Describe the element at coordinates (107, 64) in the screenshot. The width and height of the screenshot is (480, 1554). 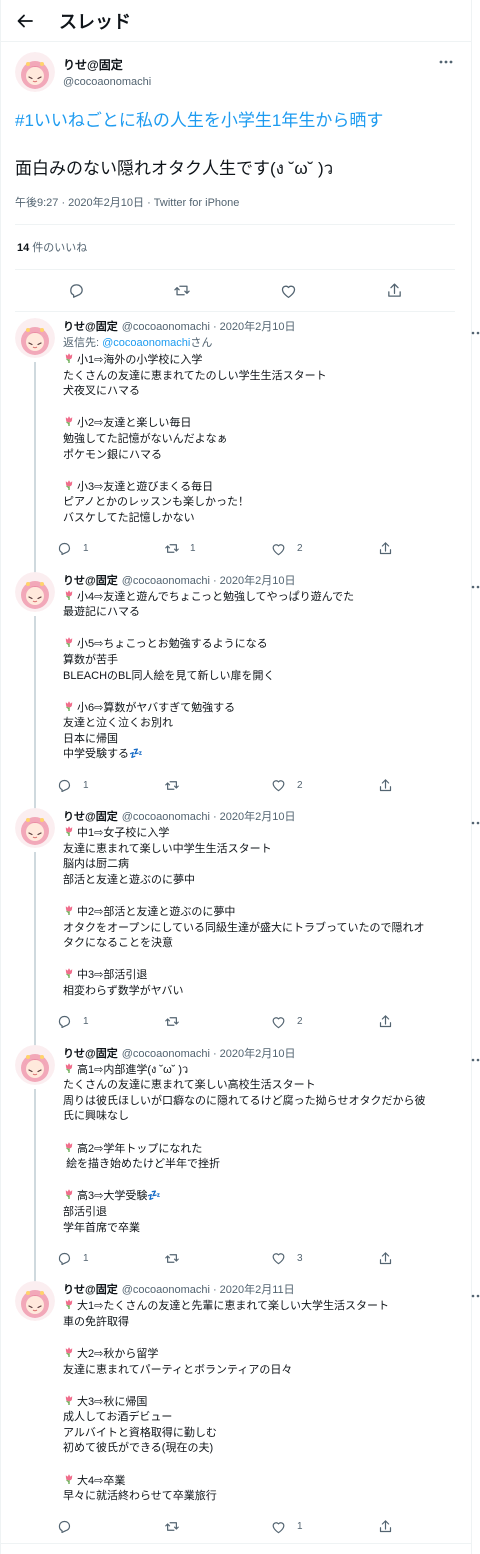
I see `author-name: りせ@固定` at that location.